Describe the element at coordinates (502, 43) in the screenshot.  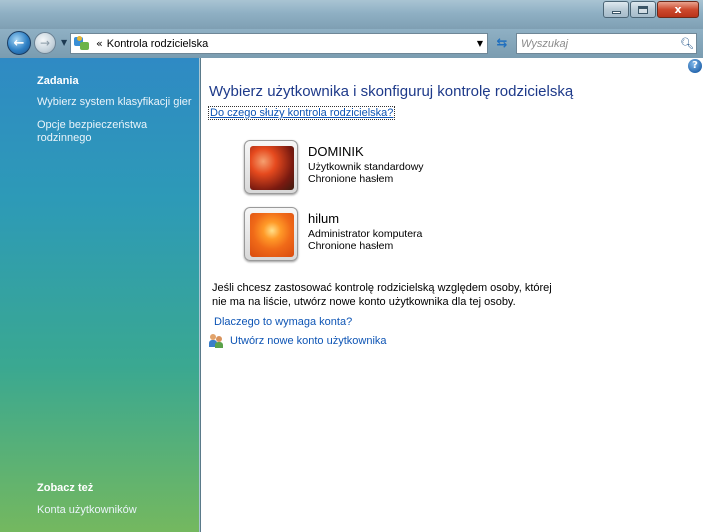
I see `refresh-icon: ⇆` at that location.